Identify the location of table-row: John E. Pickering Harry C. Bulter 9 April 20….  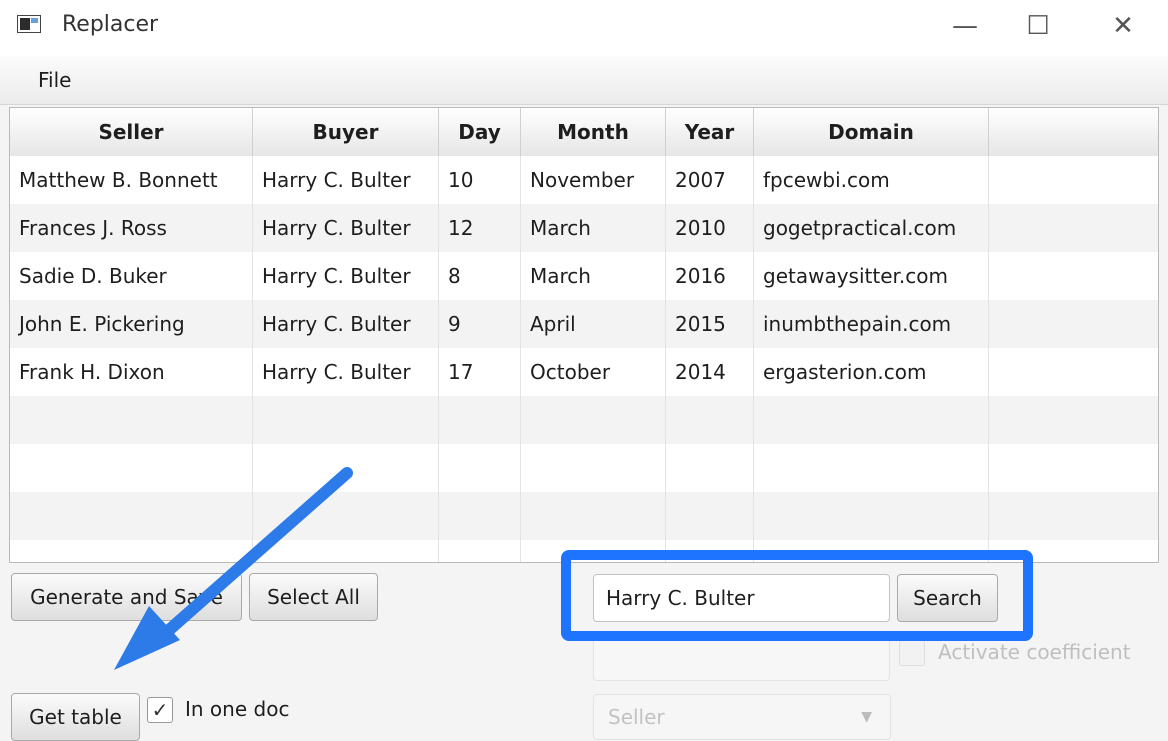
(584, 324).